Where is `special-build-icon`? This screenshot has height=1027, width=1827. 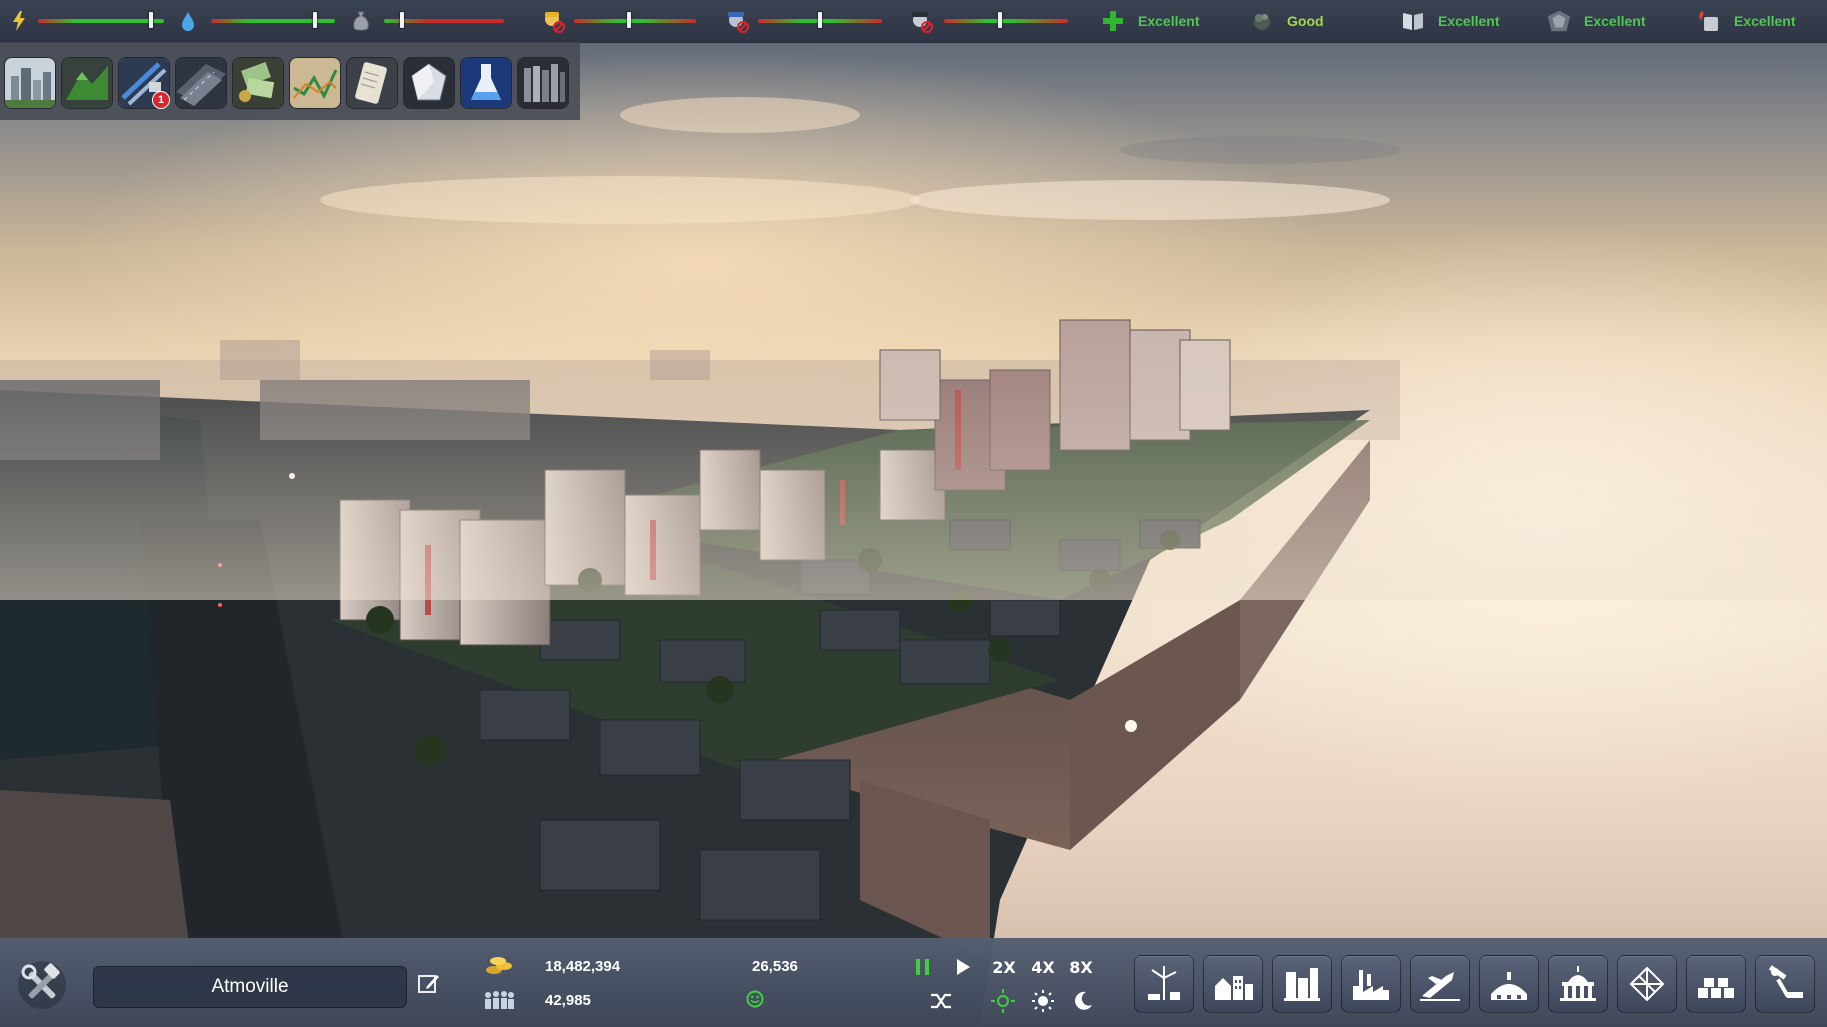 special-build-icon is located at coordinates (1647, 984).